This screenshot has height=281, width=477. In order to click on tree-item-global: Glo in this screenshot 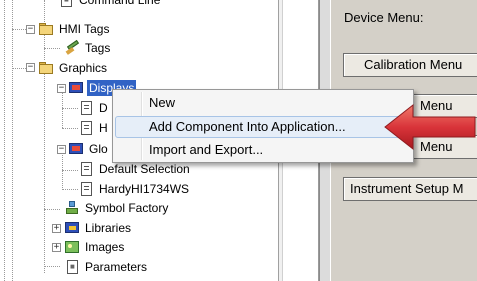, I will do `click(89, 149)`.